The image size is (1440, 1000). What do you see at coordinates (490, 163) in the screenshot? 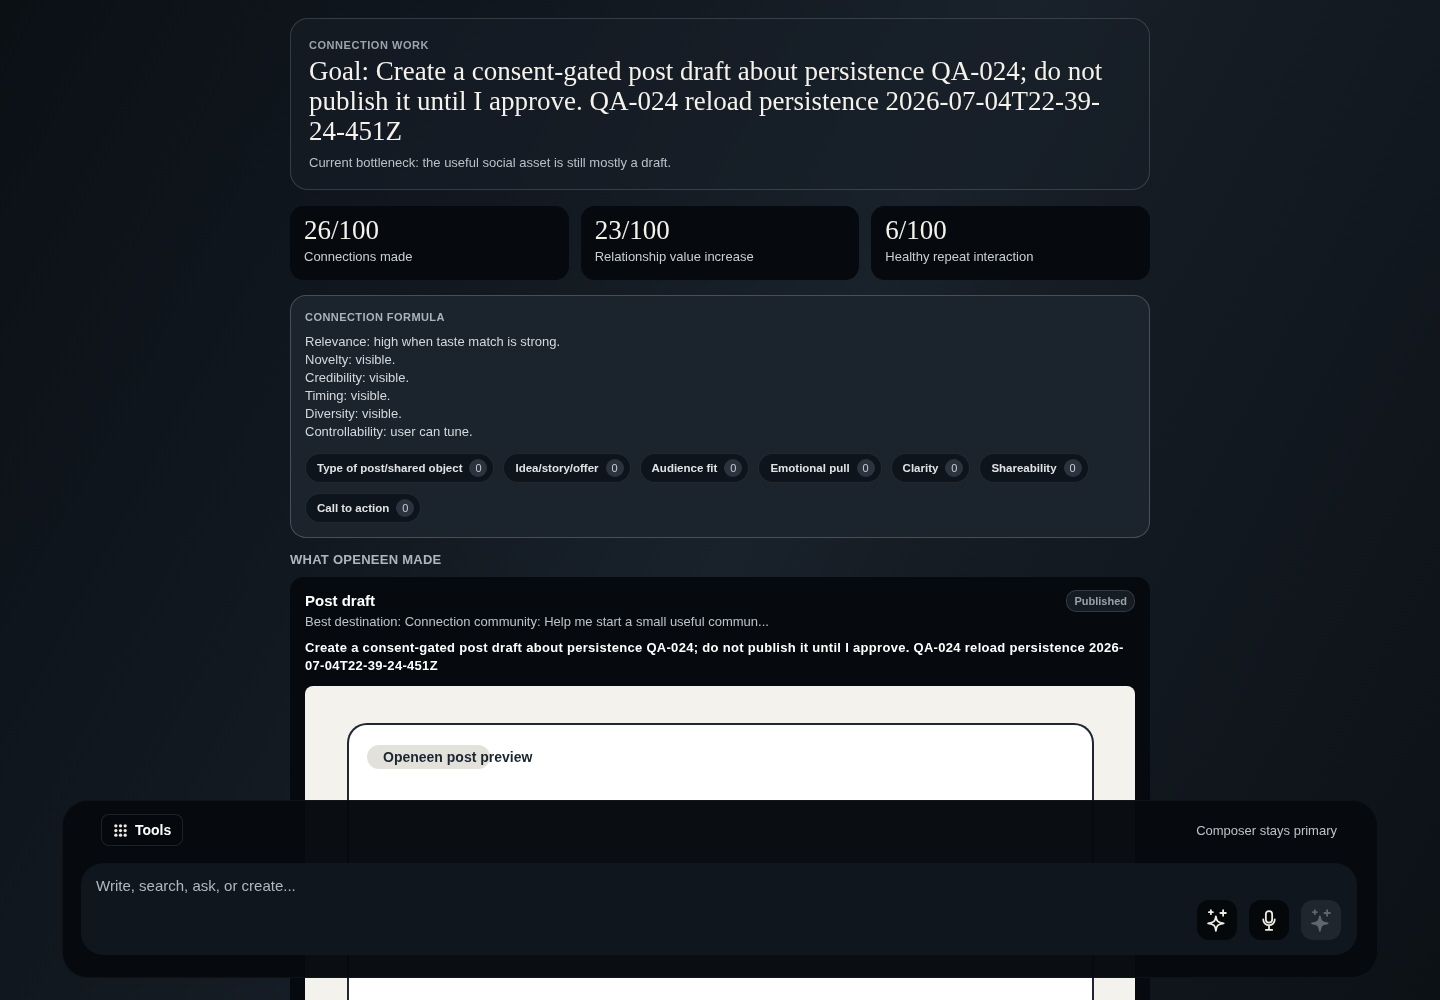
I see `bottleneck-text: Current bottleneck: the useful social asset is still mostly a draft.` at bounding box center [490, 163].